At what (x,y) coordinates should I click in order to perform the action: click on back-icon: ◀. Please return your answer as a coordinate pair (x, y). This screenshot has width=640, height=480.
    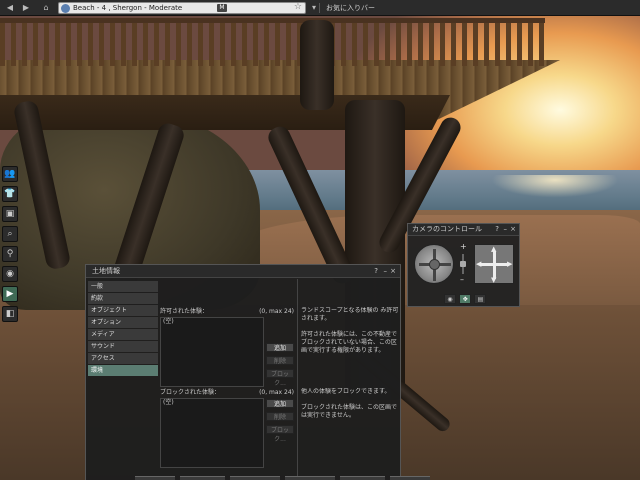
    Looking at the image, I should click on (10, 8).